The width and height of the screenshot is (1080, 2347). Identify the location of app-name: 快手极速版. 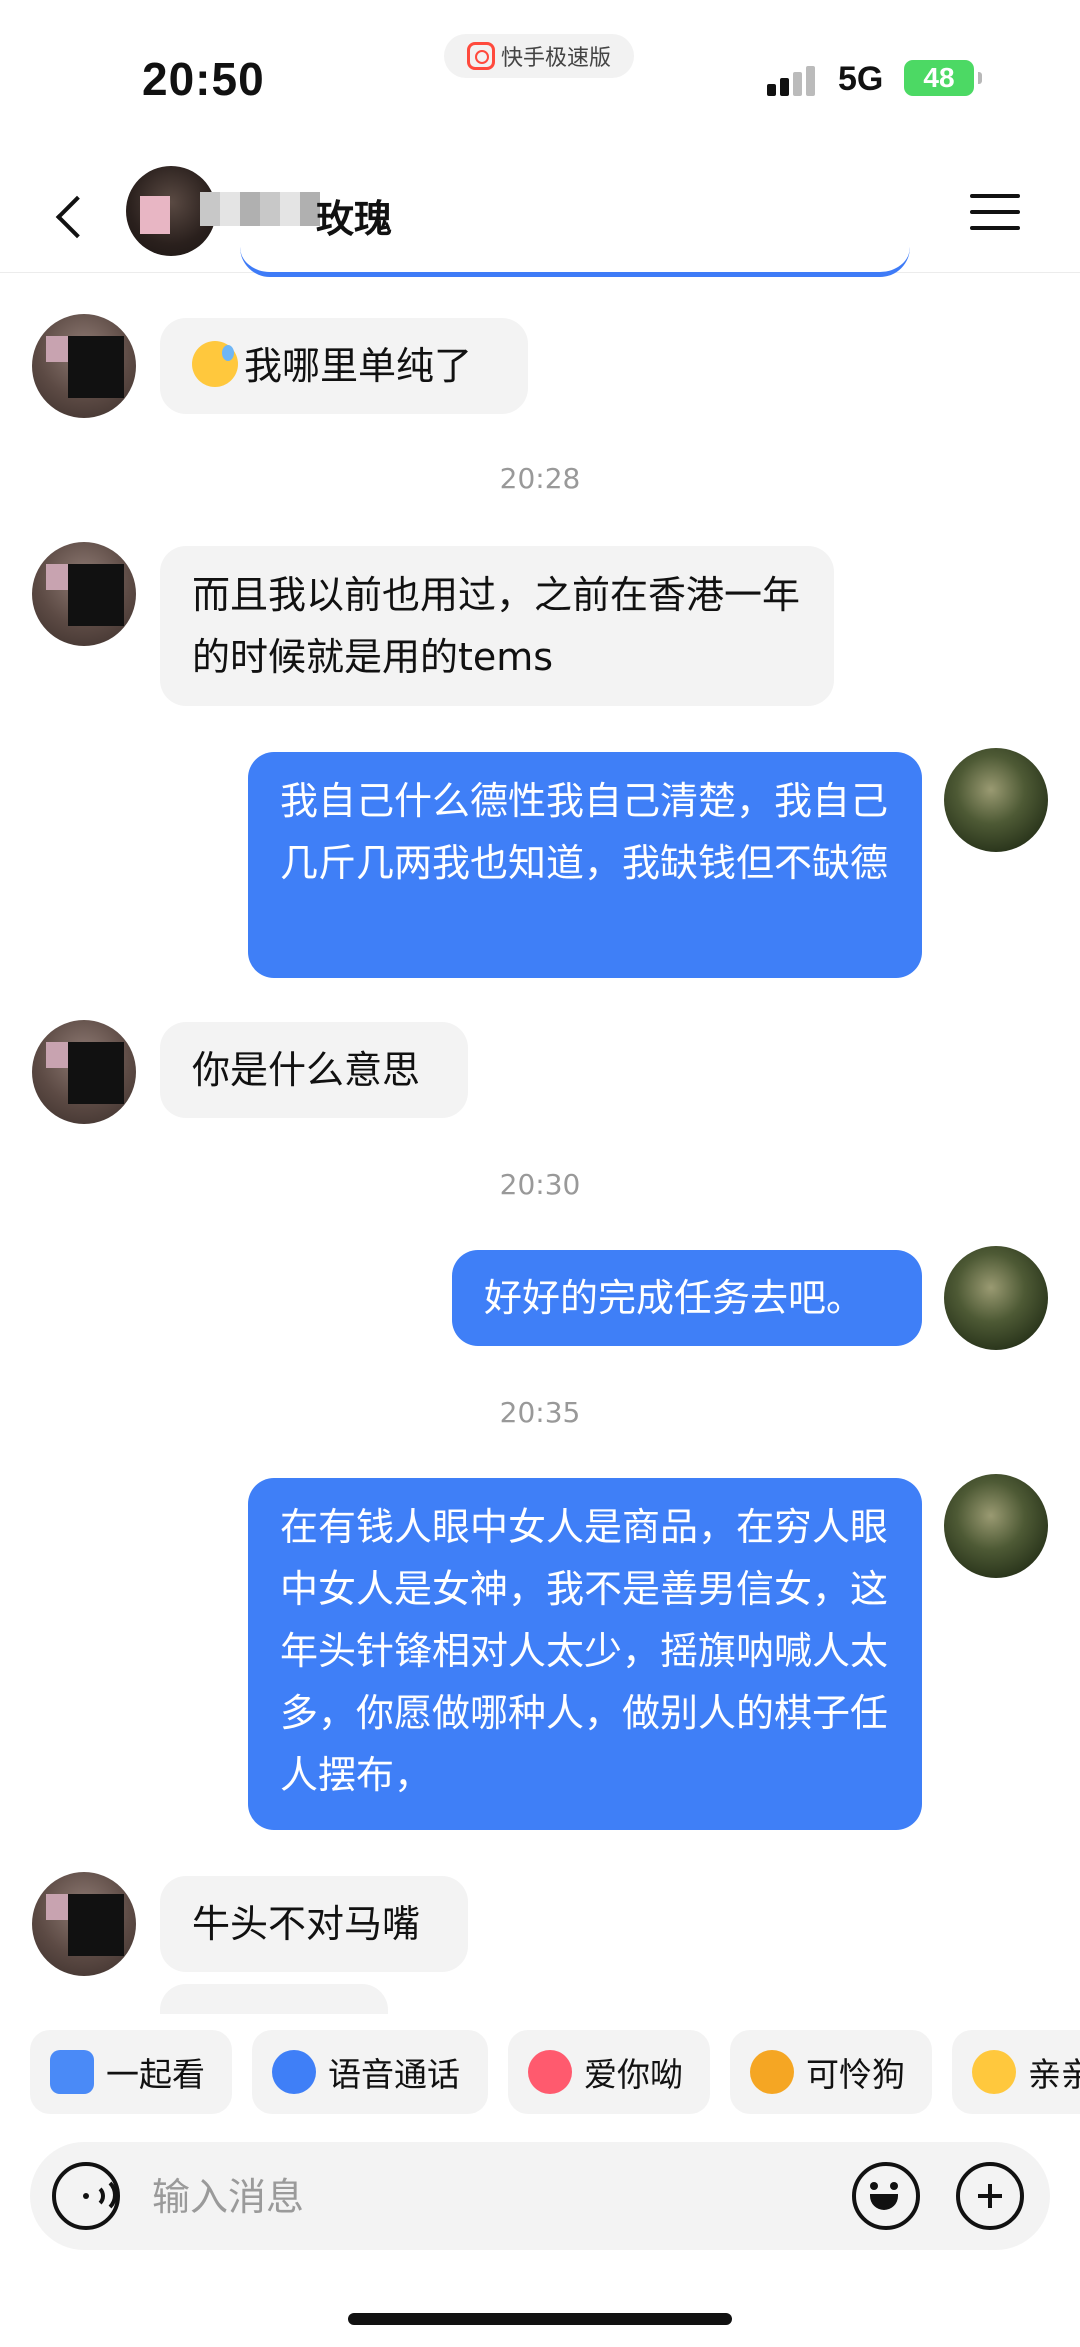
(555, 58).